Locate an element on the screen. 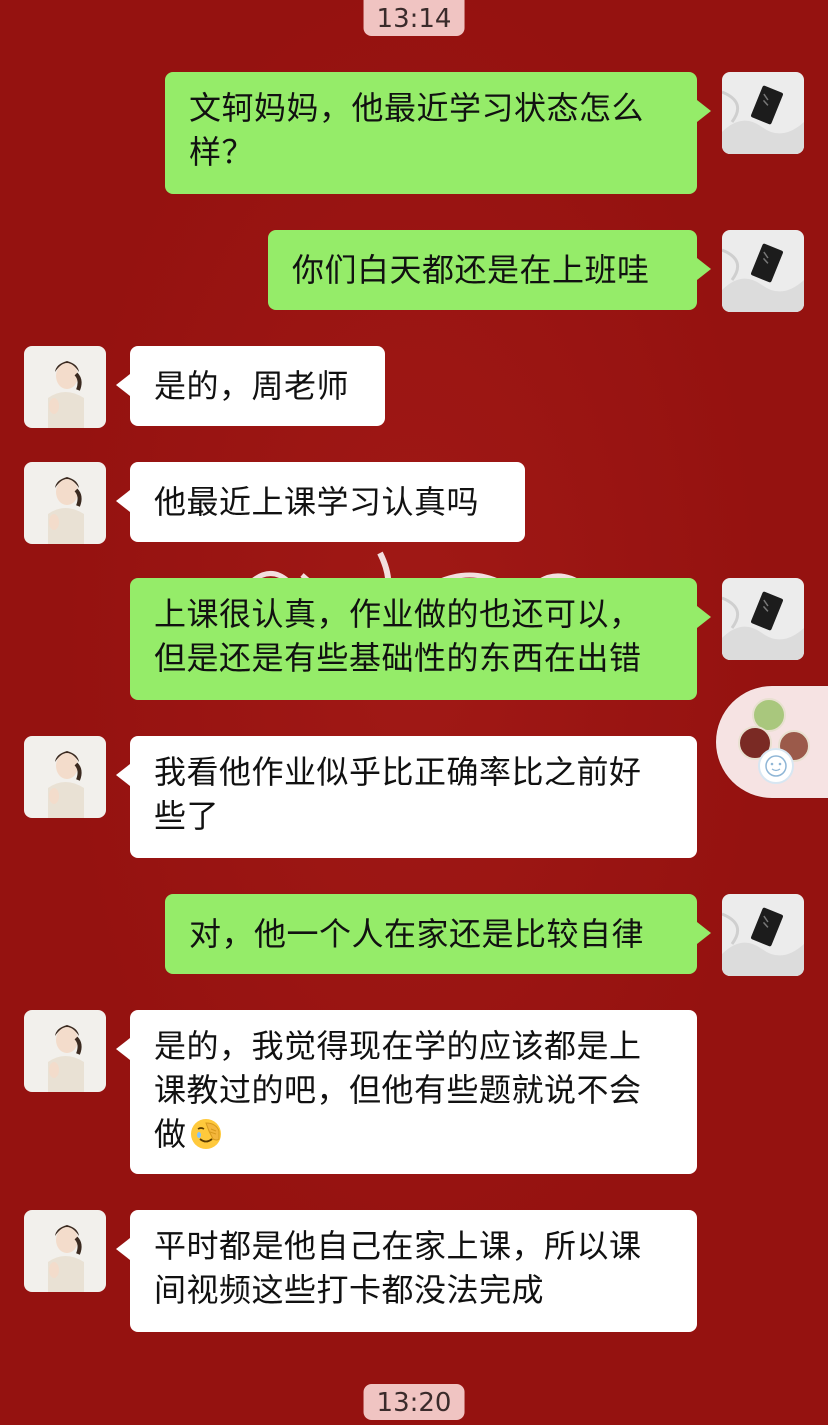  message-text-line: 些了 is located at coordinates (187, 816).